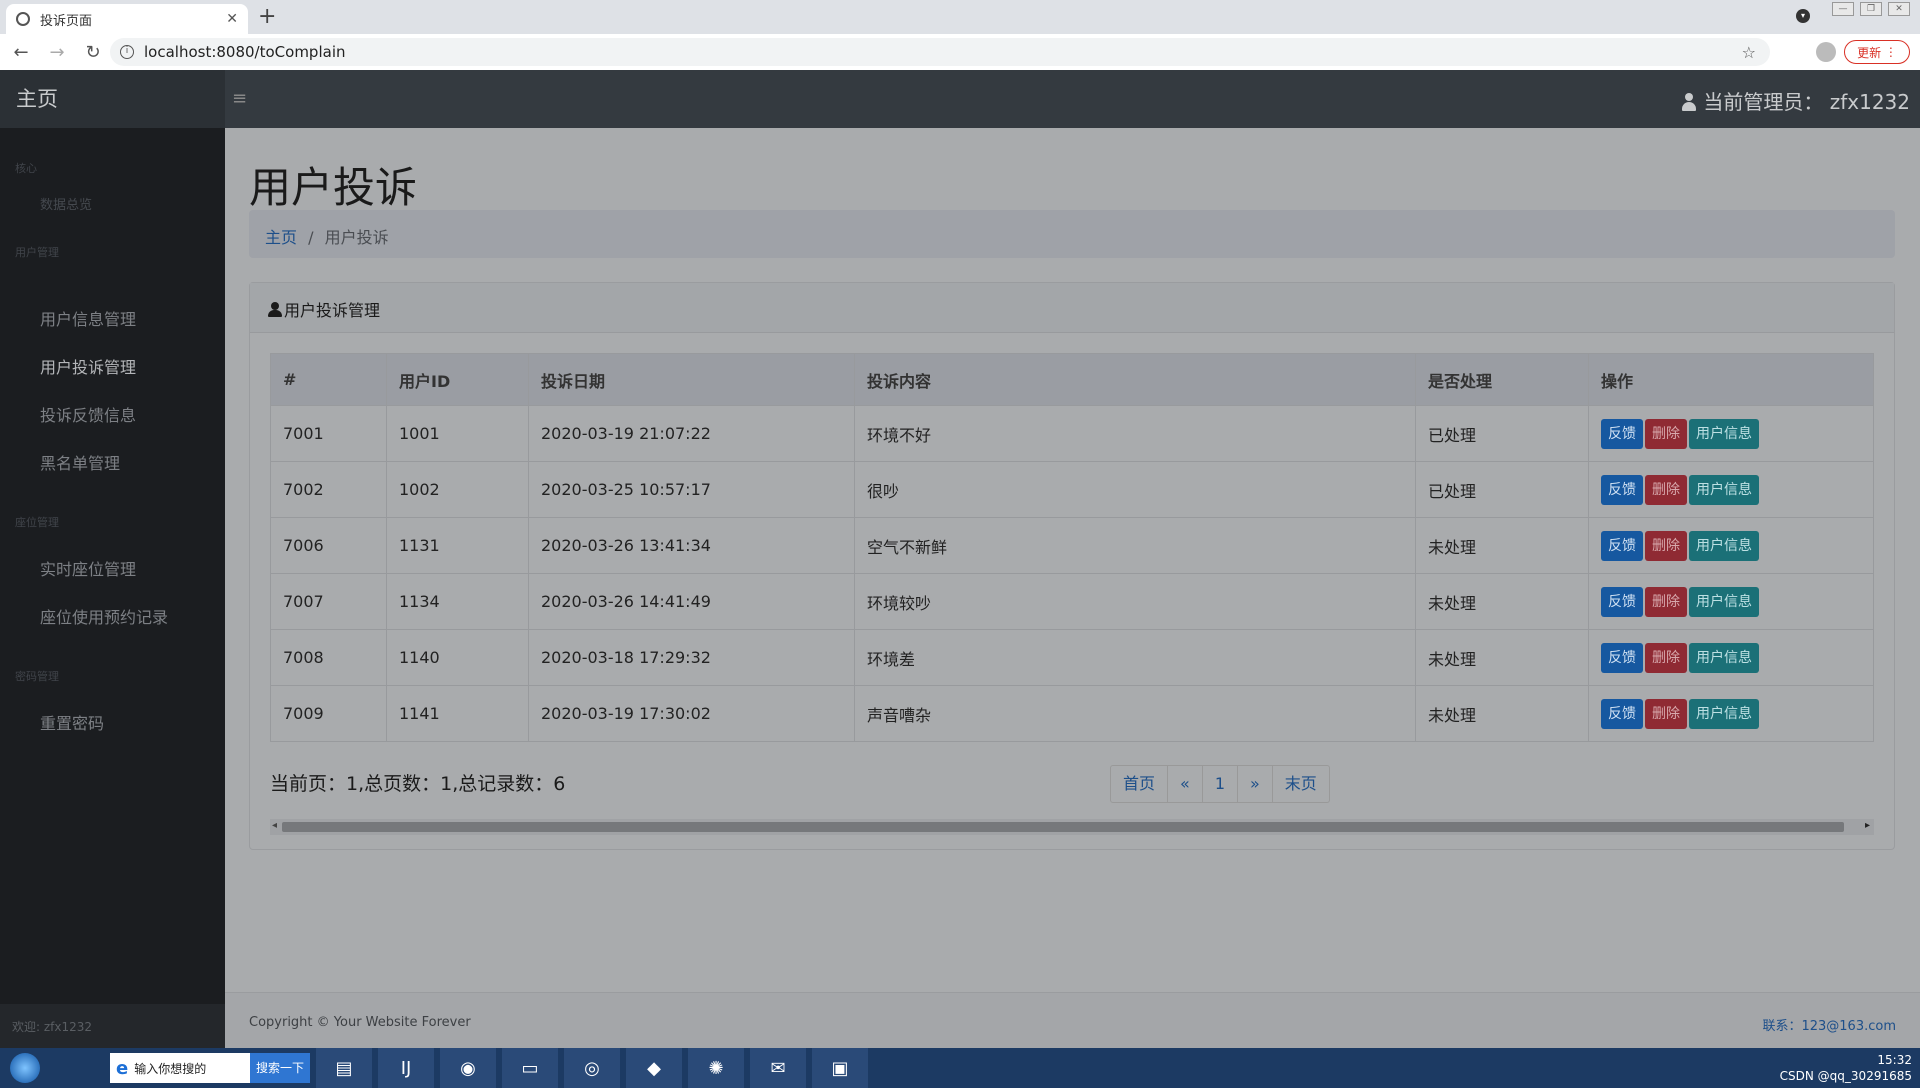  What do you see at coordinates (37, 252) in the screenshot?
I see `sidebar-heading-users: 用户管理` at bounding box center [37, 252].